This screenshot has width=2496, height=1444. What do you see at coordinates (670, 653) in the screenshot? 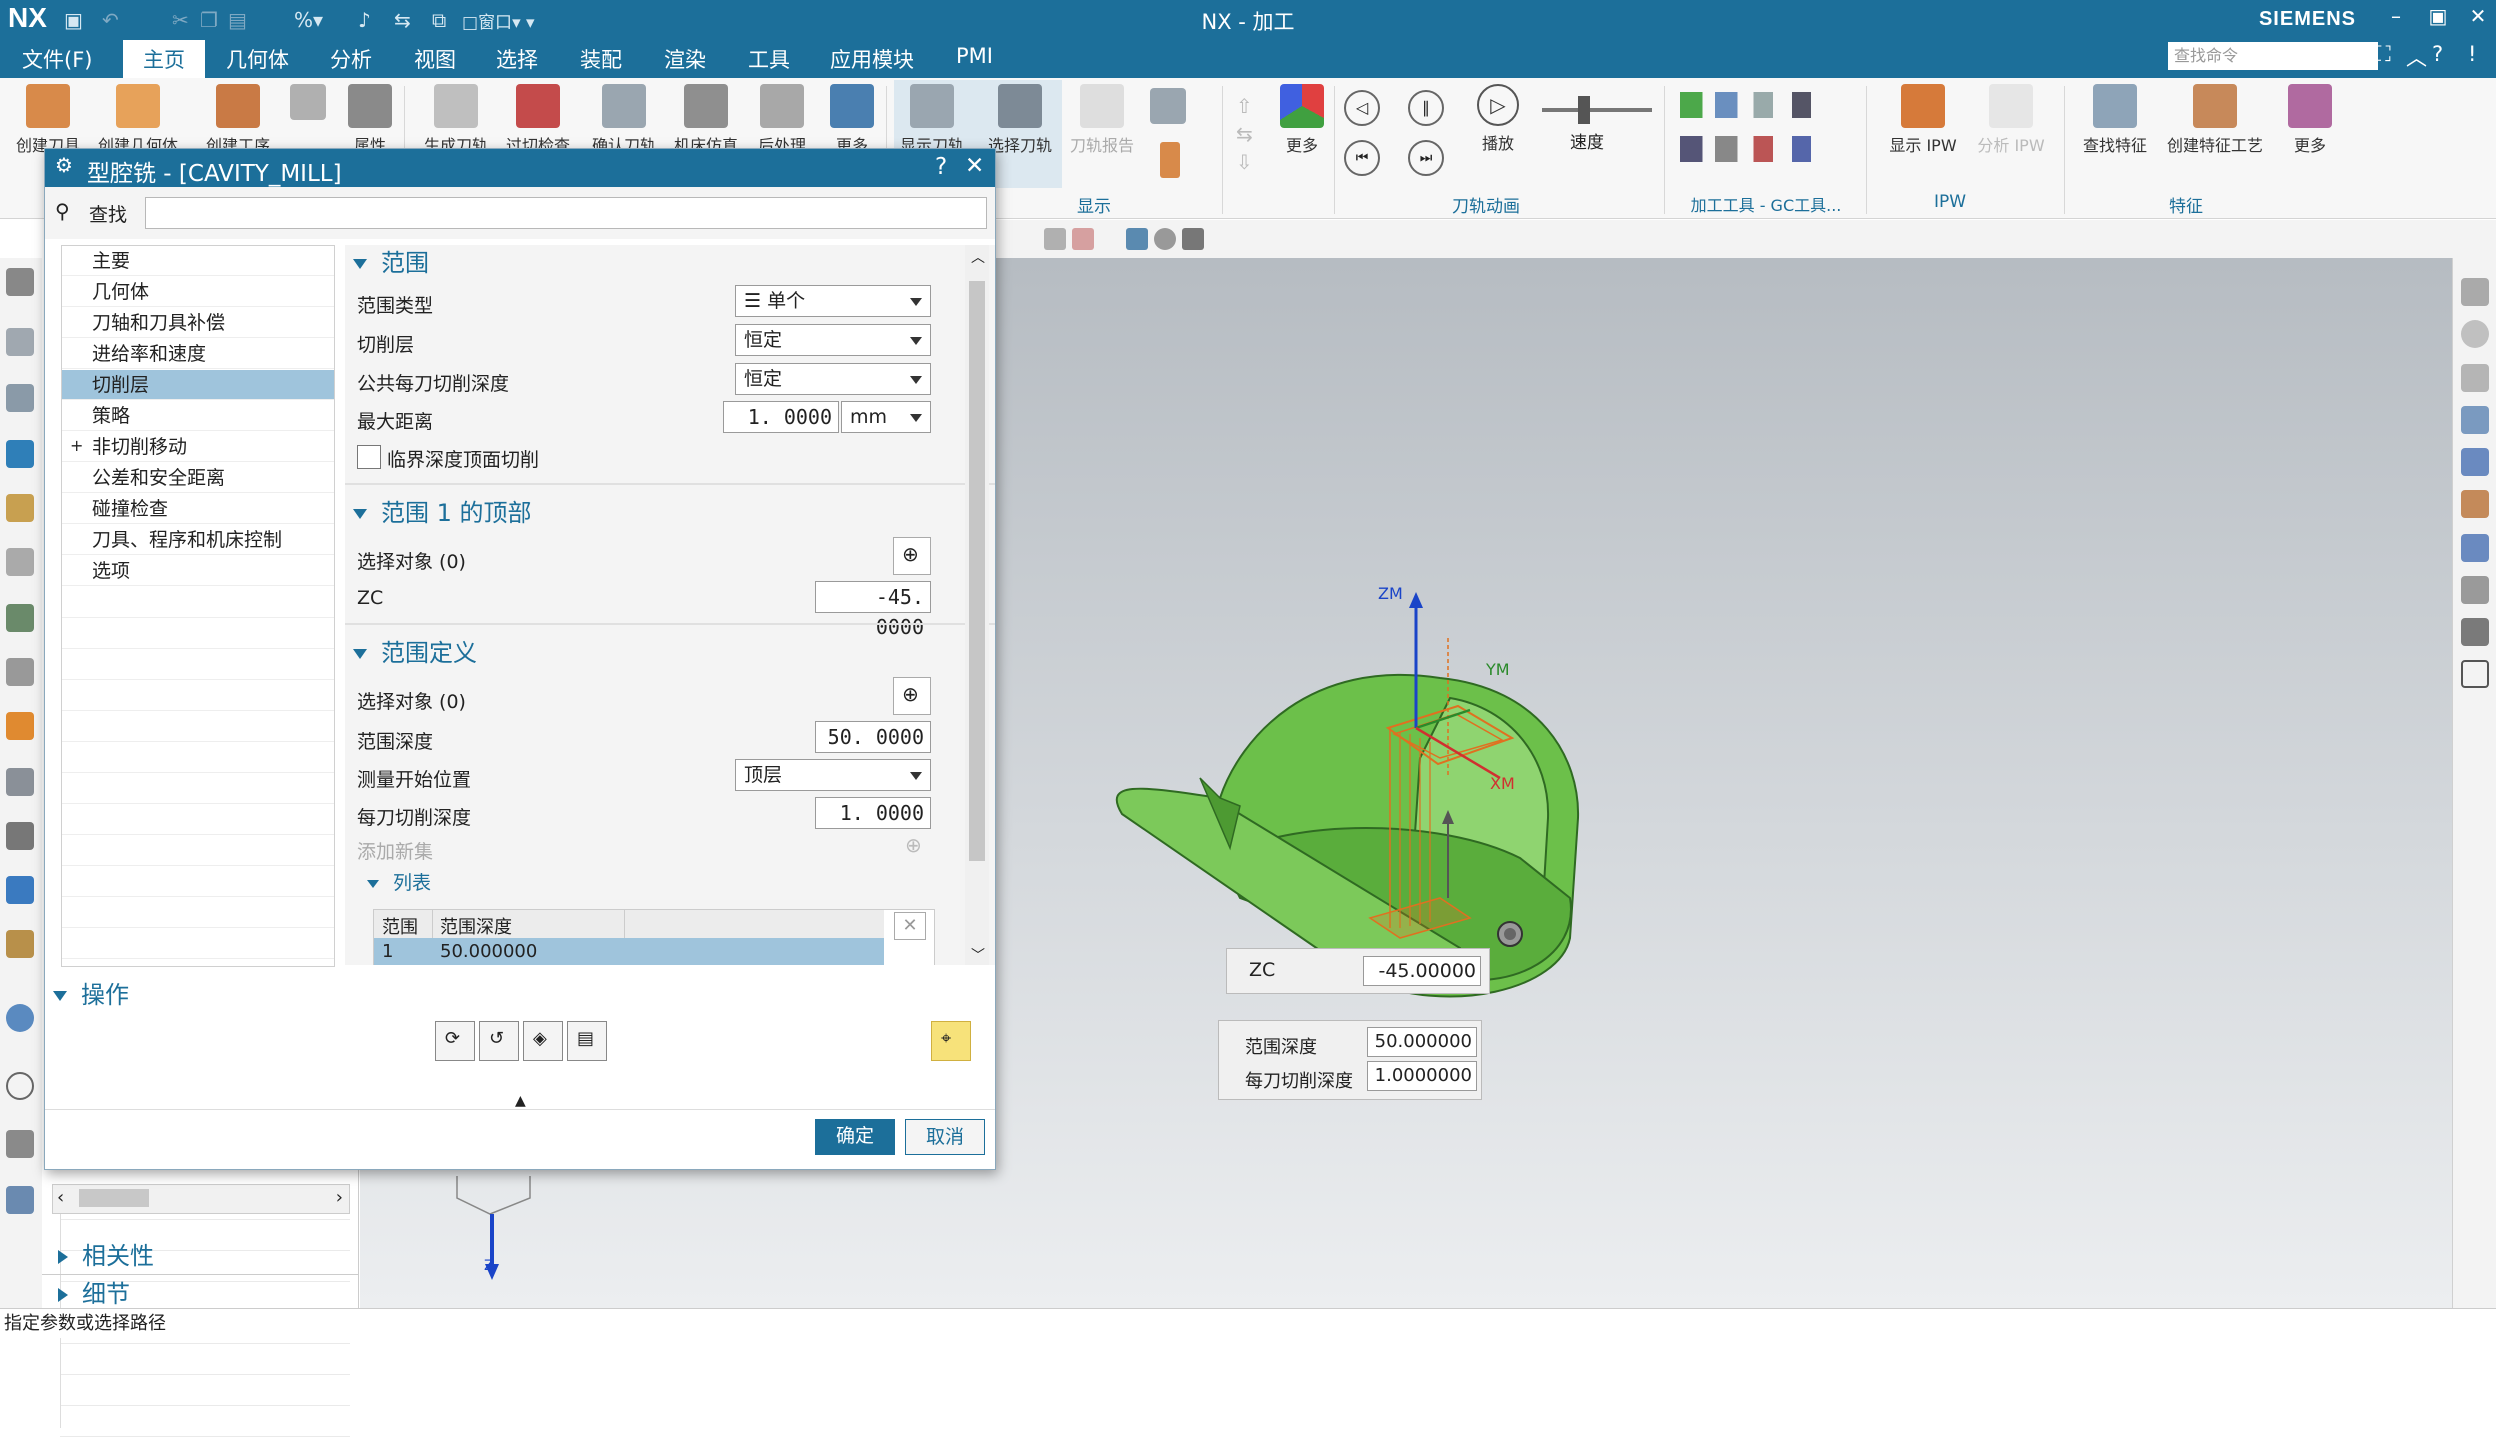
I see `range-def-section-header: 范围定义` at bounding box center [670, 653].